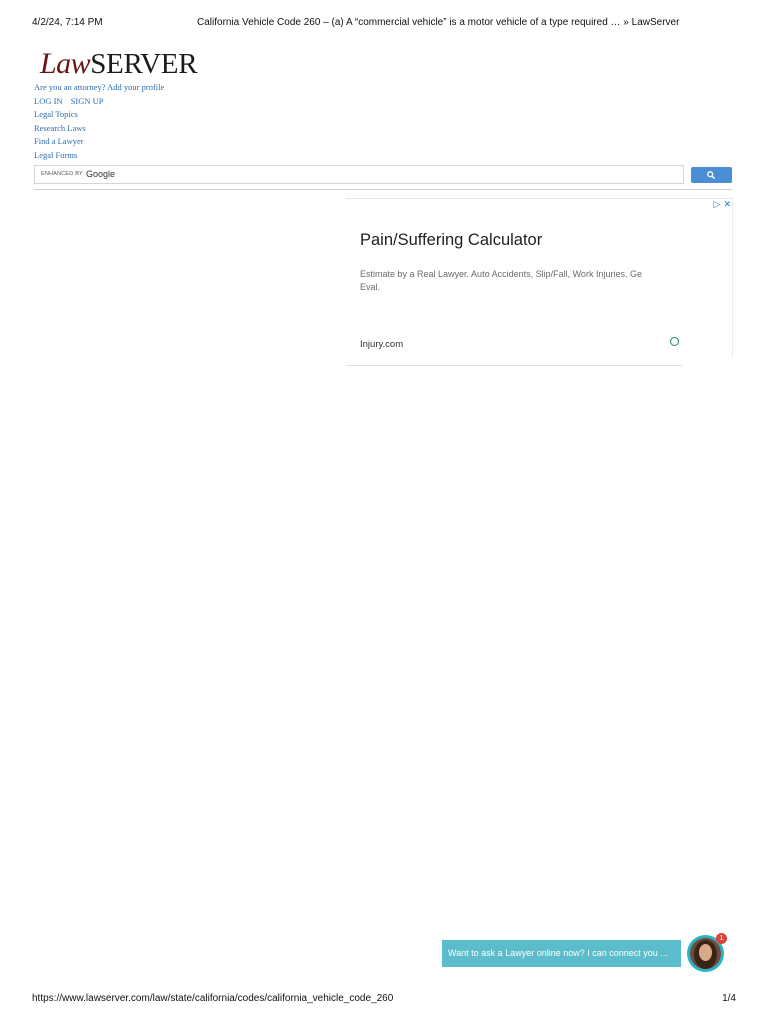 The image size is (768, 1024). I want to click on print-page-number: 1/4, so click(729, 998).